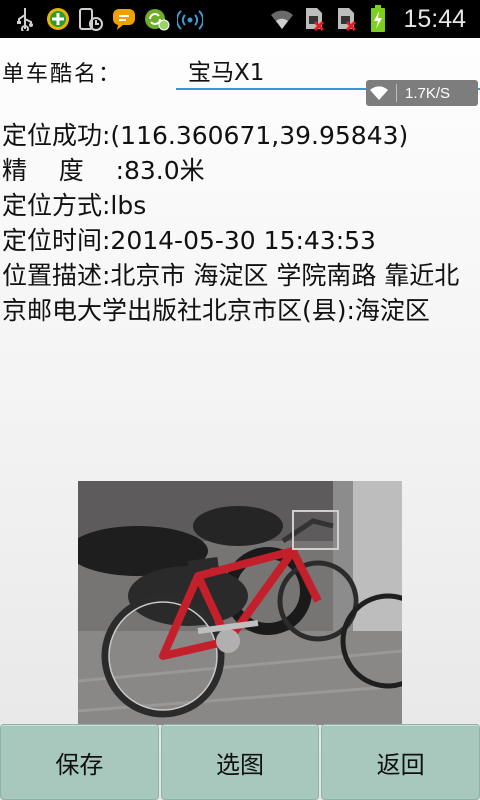 The width and height of the screenshot is (480, 800). What do you see at coordinates (231, 293) in the screenshot?
I see `location-description-text: 位置描述:北京市 海淀区 学院南路 靠近北京邮电大学出版社北京市区(县):海淀区` at bounding box center [231, 293].